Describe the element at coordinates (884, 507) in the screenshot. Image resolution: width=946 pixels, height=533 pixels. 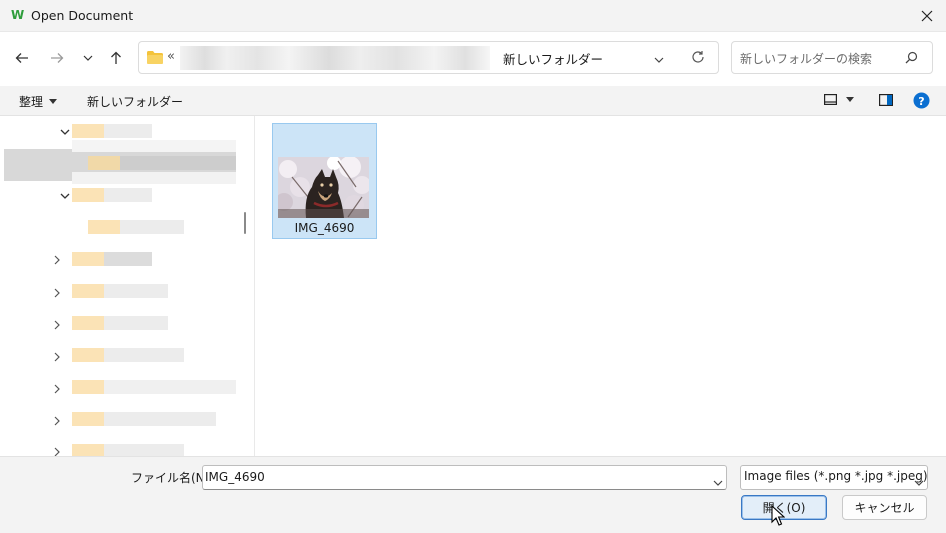
I see `cancel-button: キャンセル` at that location.